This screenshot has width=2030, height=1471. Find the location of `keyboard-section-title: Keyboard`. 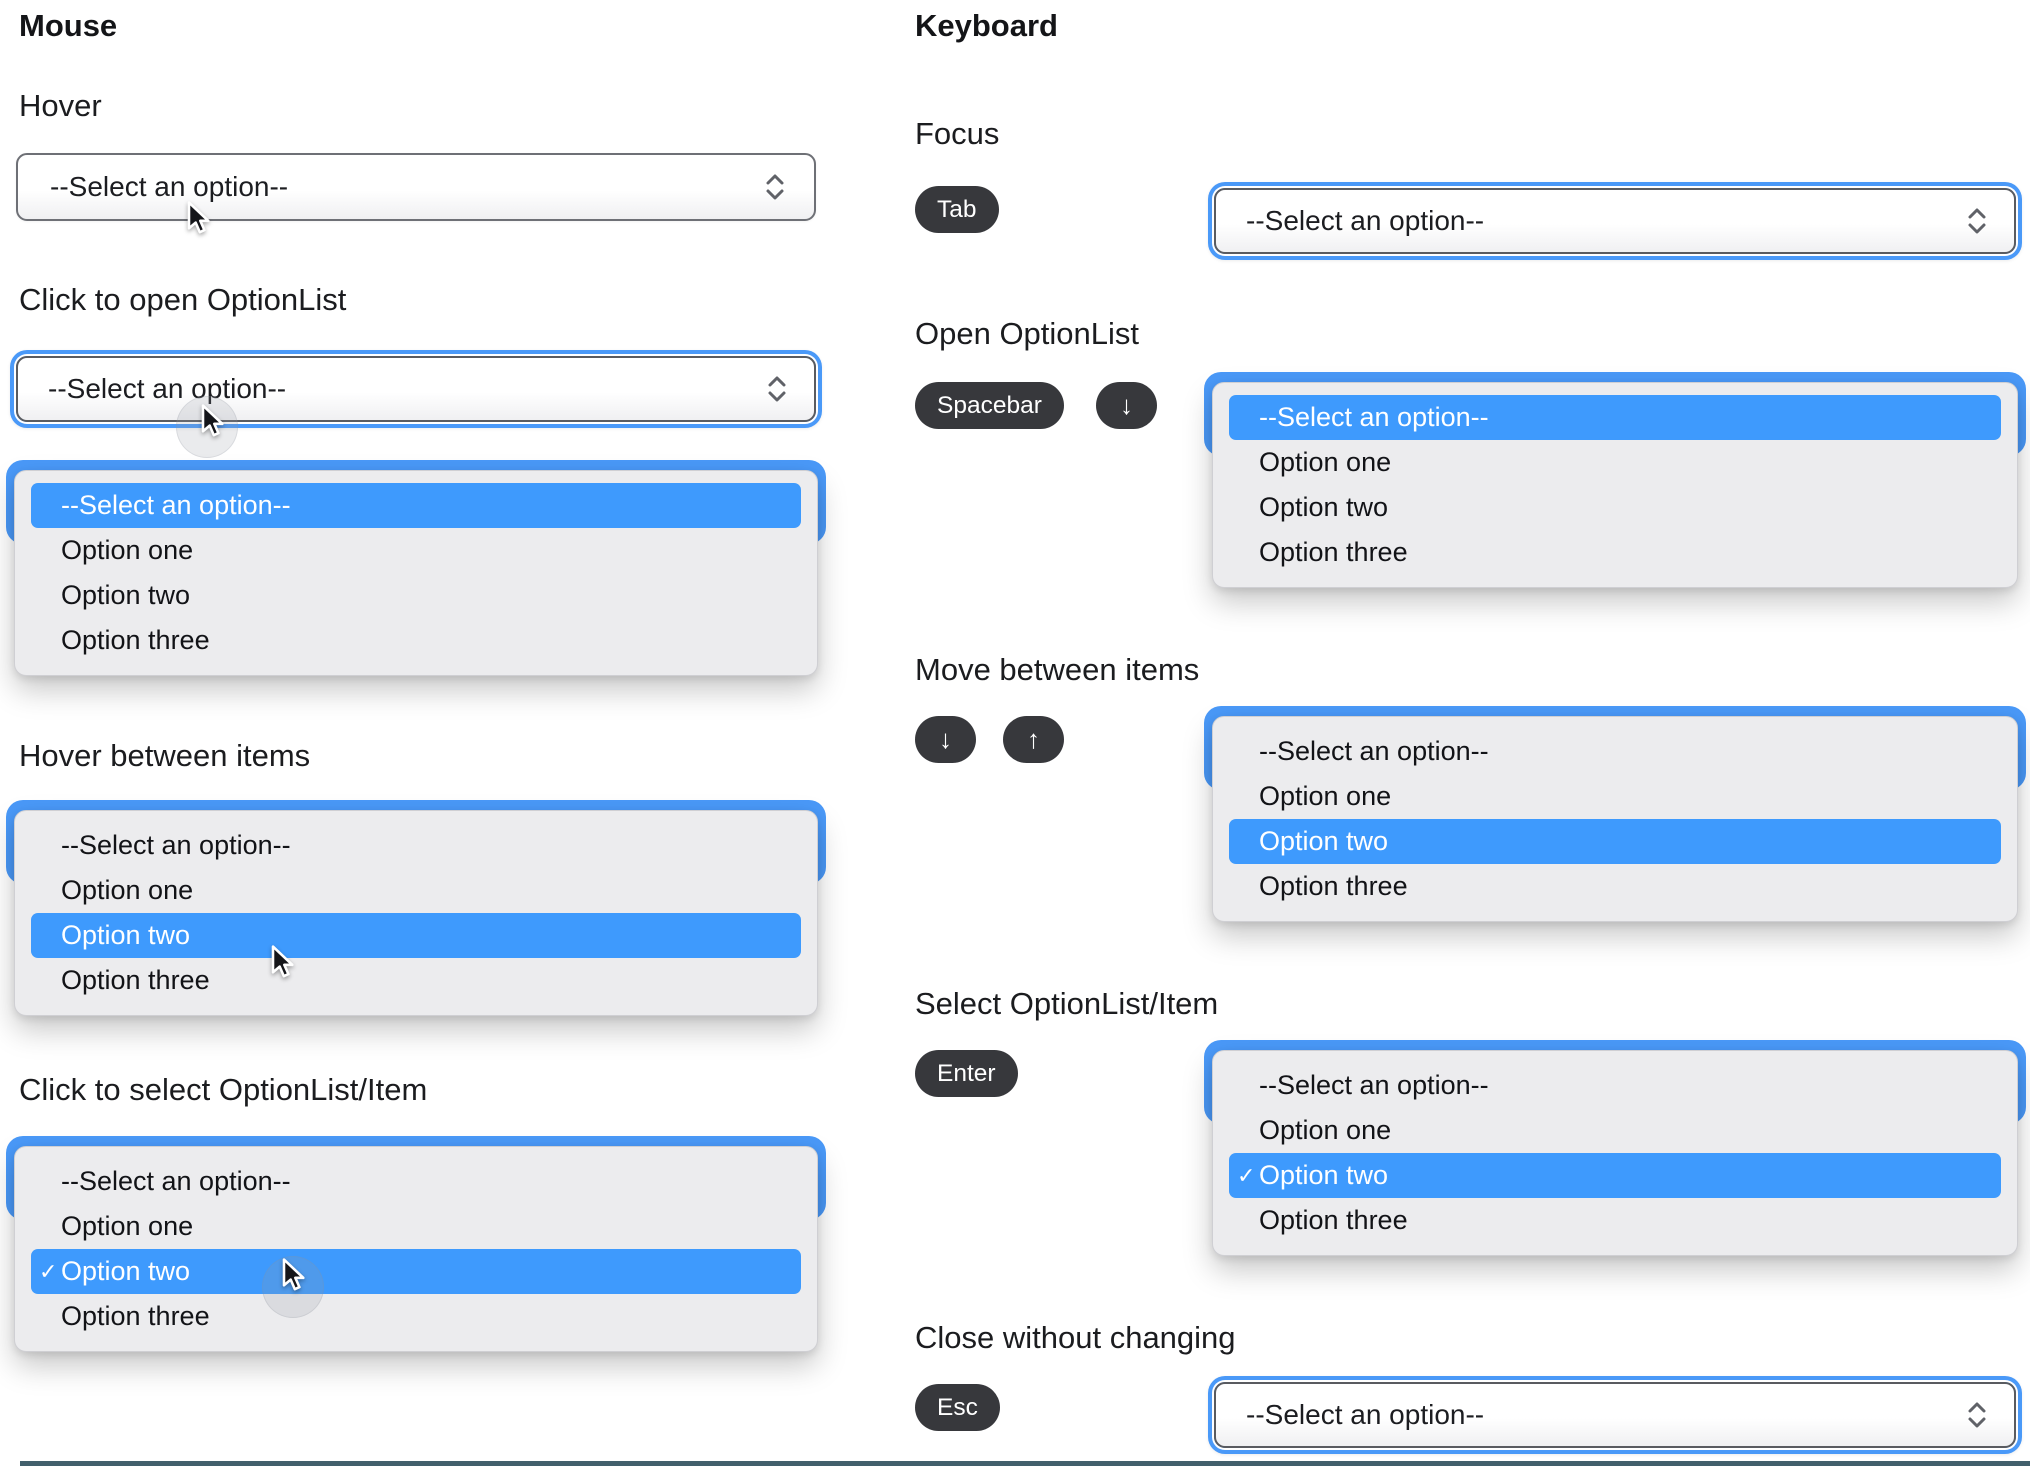

keyboard-section-title: Keyboard is located at coordinates (986, 25).